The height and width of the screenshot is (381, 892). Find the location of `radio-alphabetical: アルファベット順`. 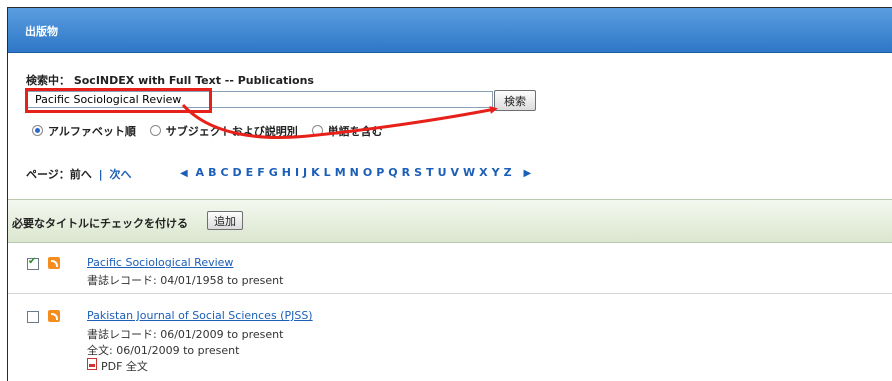

radio-alphabetical: アルファベット順 is located at coordinates (84, 131).